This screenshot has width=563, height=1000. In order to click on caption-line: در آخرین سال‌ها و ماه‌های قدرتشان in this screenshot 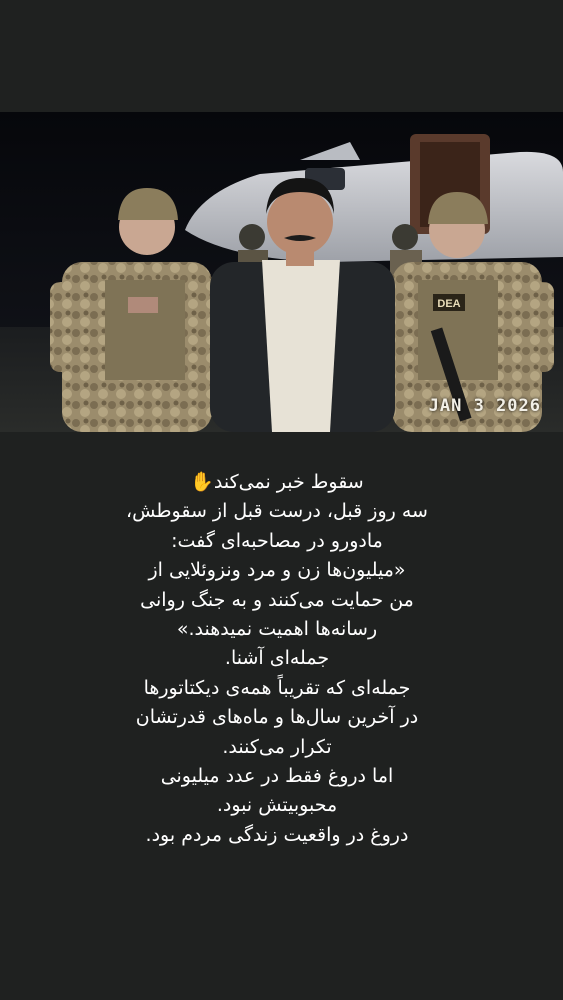, I will do `click(277, 717)`.